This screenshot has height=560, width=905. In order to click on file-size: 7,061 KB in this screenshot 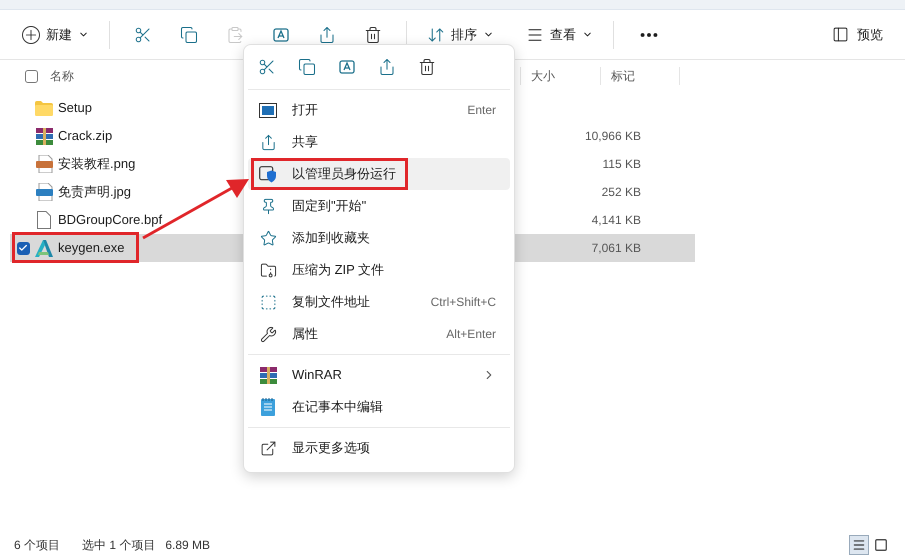, I will do `click(616, 248)`.